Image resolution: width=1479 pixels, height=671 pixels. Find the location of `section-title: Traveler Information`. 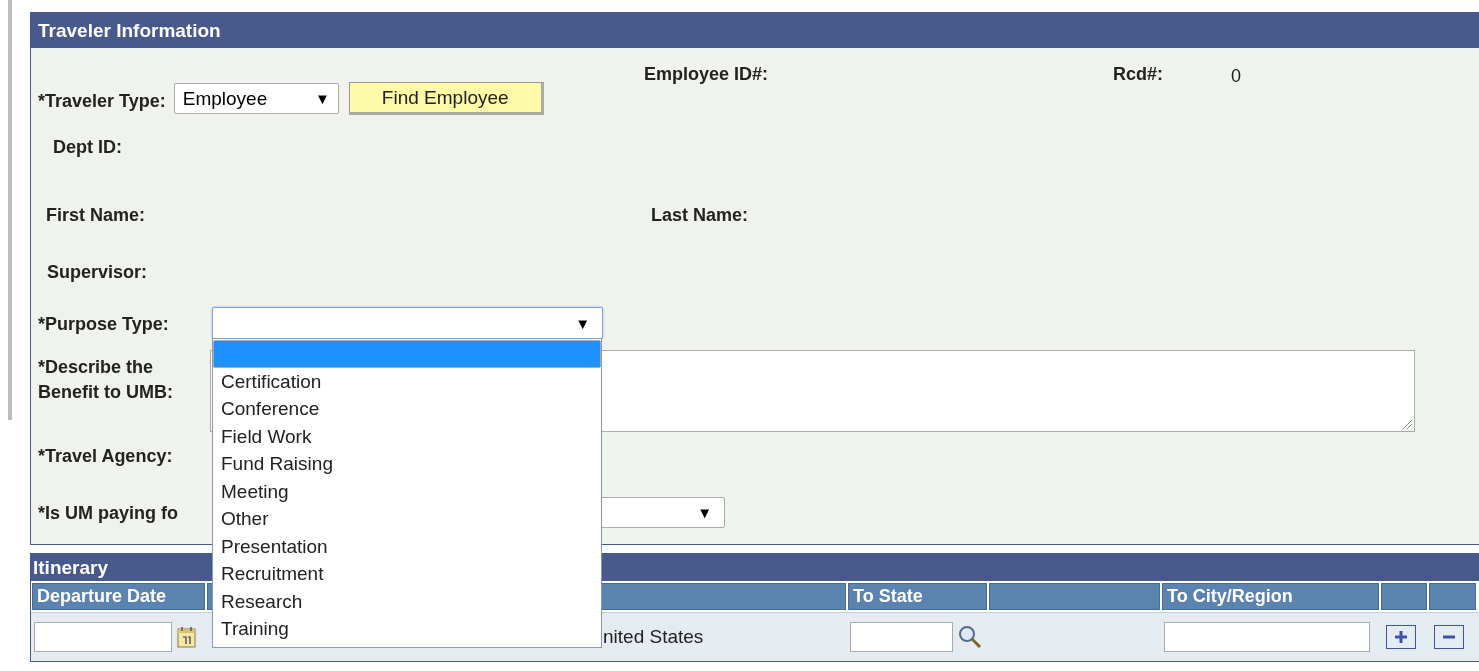

section-title: Traveler Information is located at coordinates (129, 30).